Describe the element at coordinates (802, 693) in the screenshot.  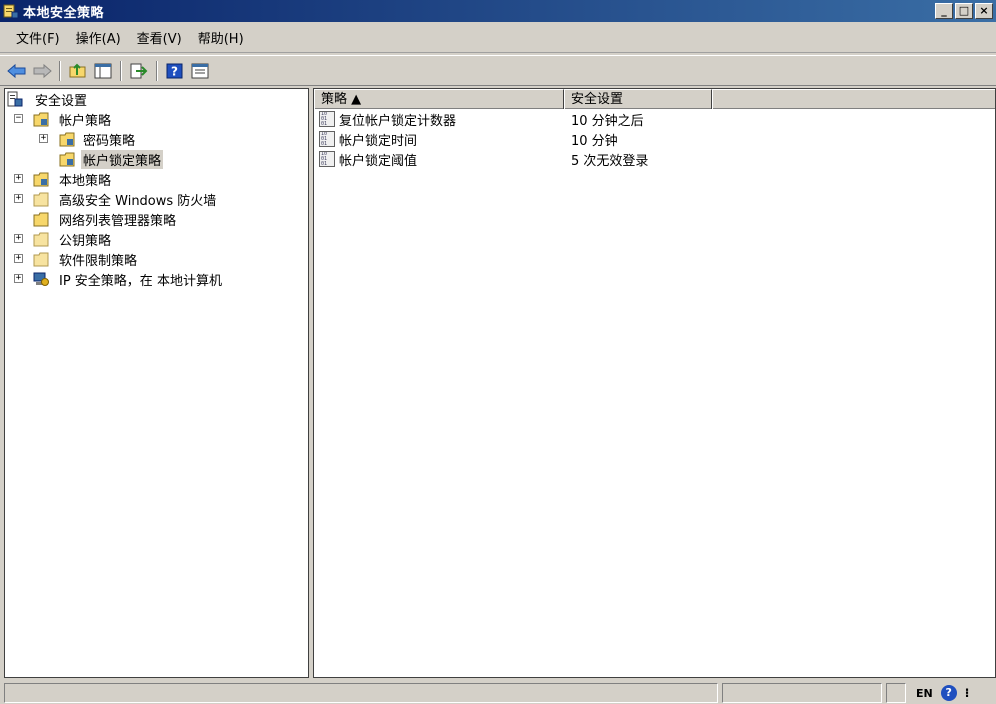
I see `status-panel-secondary` at that location.